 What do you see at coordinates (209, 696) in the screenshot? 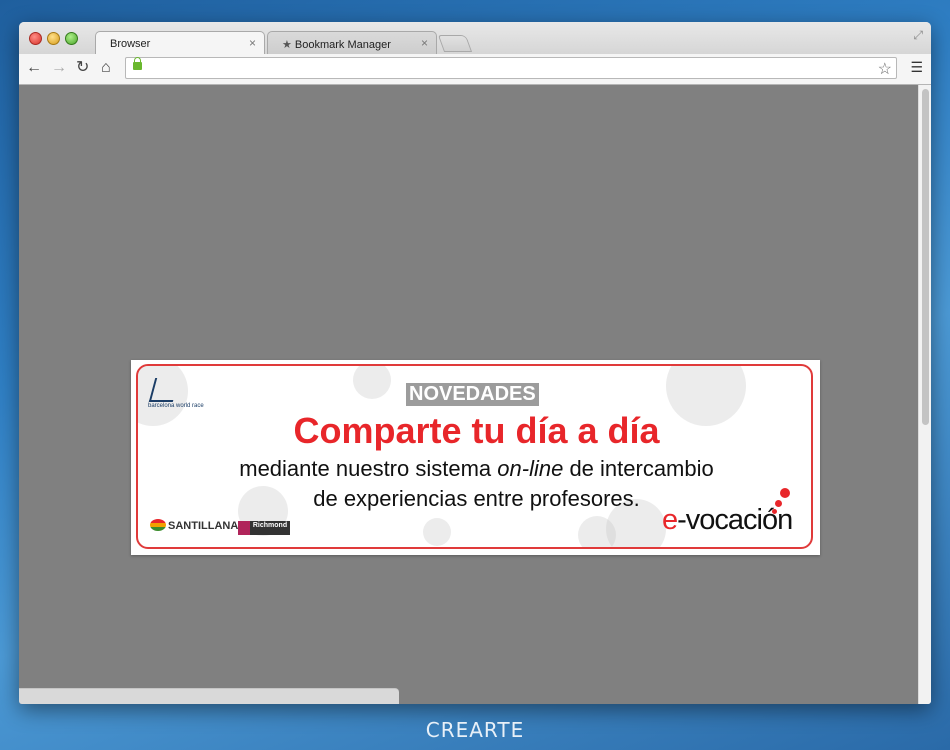
I see `status-bar` at bounding box center [209, 696].